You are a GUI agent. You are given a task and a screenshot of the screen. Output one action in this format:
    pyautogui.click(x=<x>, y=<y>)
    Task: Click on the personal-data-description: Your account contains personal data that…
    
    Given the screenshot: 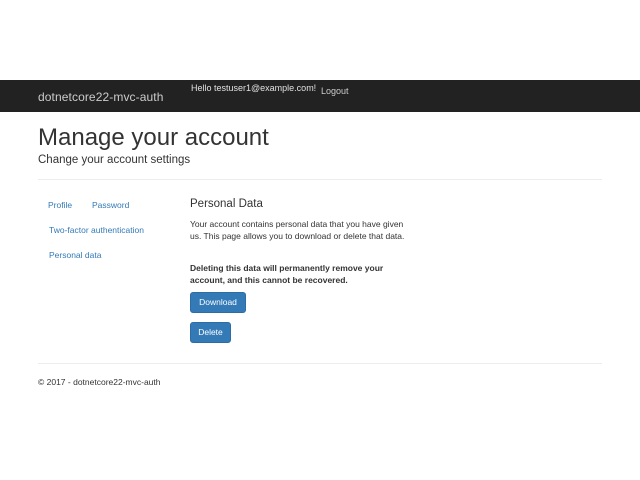 What is the action you would take?
    pyautogui.click(x=297, y=230)
    